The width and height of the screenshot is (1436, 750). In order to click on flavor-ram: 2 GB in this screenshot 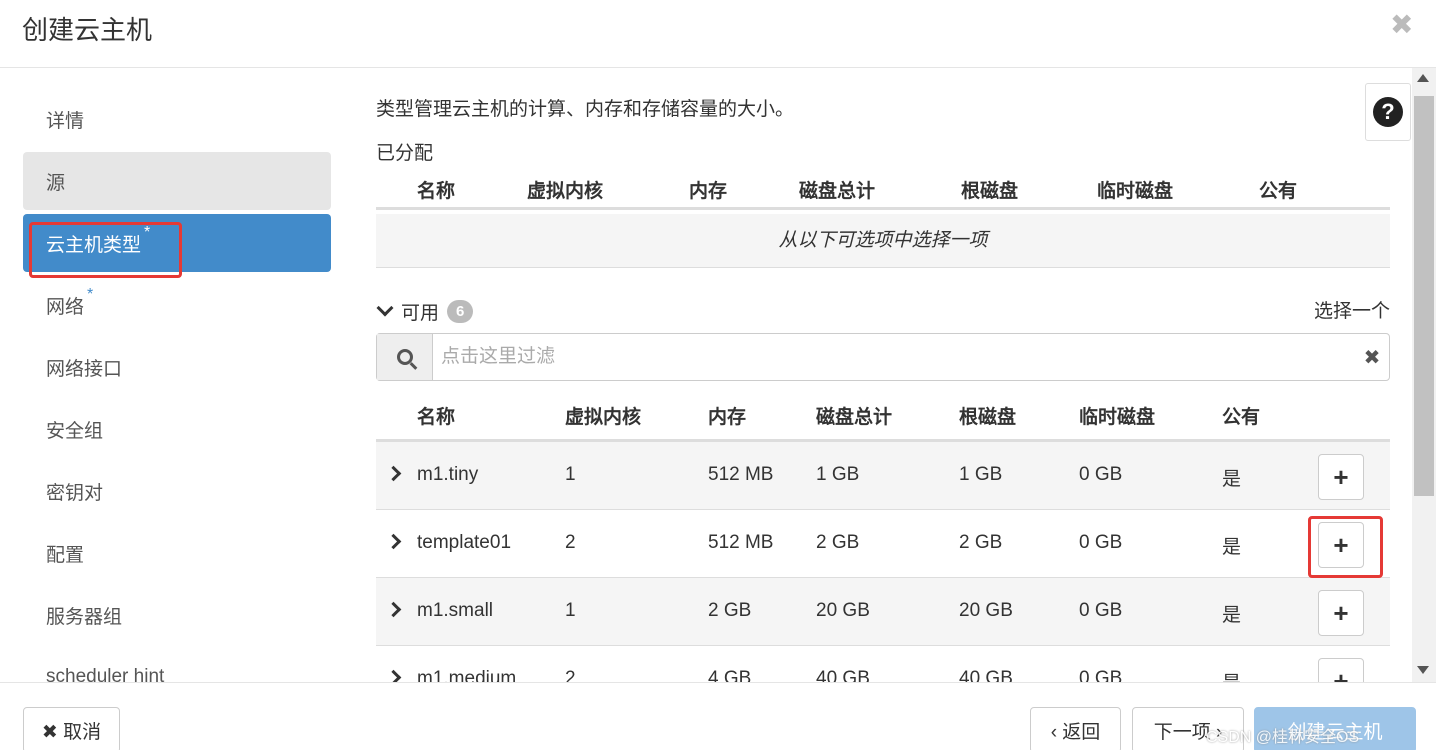, I will do `click(730, 610)`.